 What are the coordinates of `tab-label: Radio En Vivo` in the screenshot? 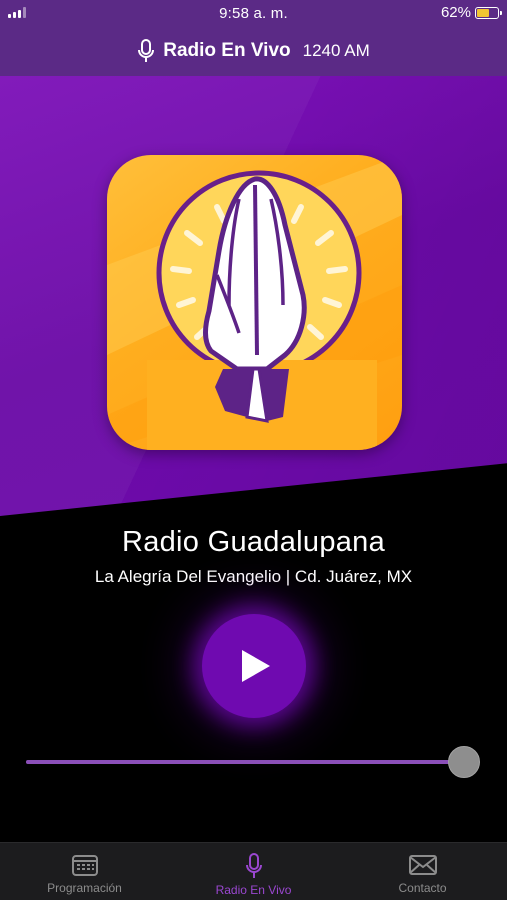 It's located at (253, 890).